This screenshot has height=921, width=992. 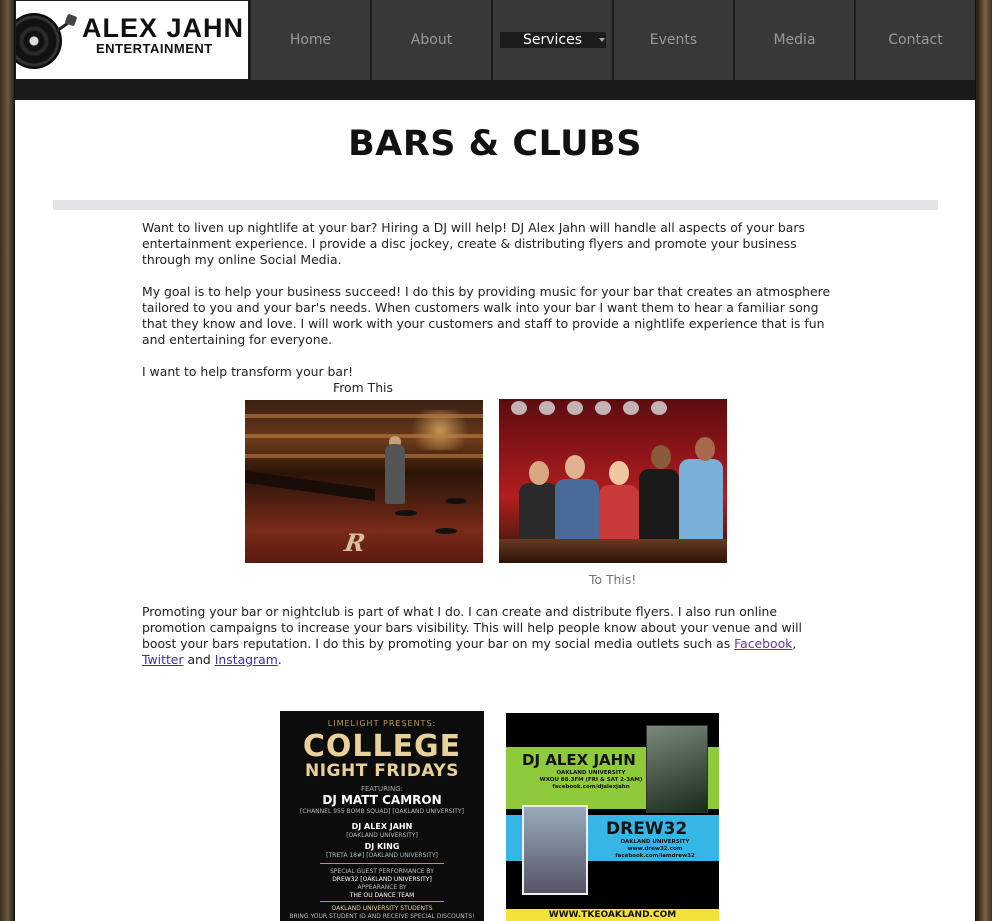 I want to click on nav-item-events: Events, so click(x=673, y=40).